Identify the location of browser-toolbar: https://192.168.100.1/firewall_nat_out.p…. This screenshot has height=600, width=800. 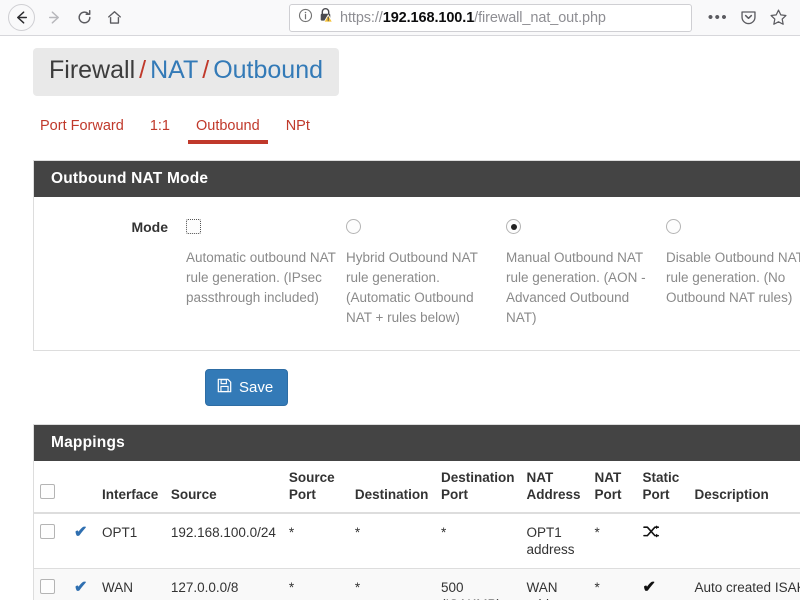
(400, 18).